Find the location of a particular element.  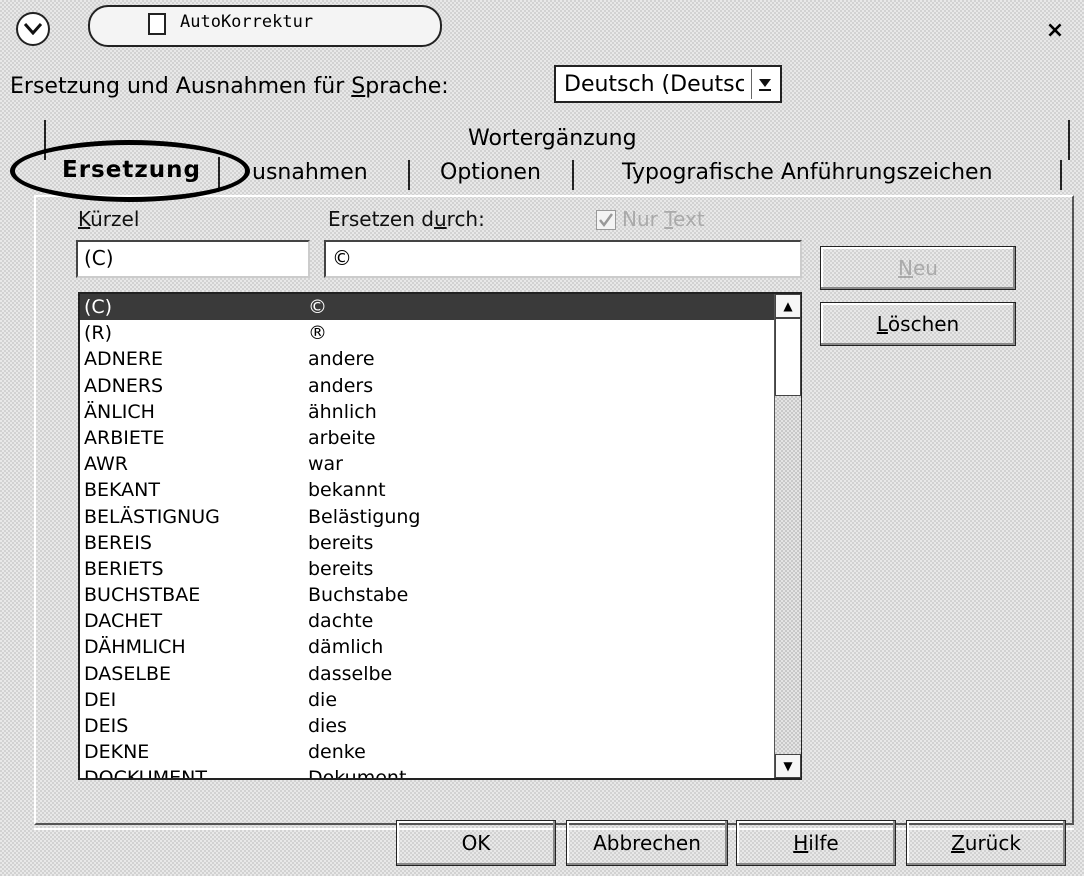

row-shortcut: DEKNE is located at coordinates (117, 752).